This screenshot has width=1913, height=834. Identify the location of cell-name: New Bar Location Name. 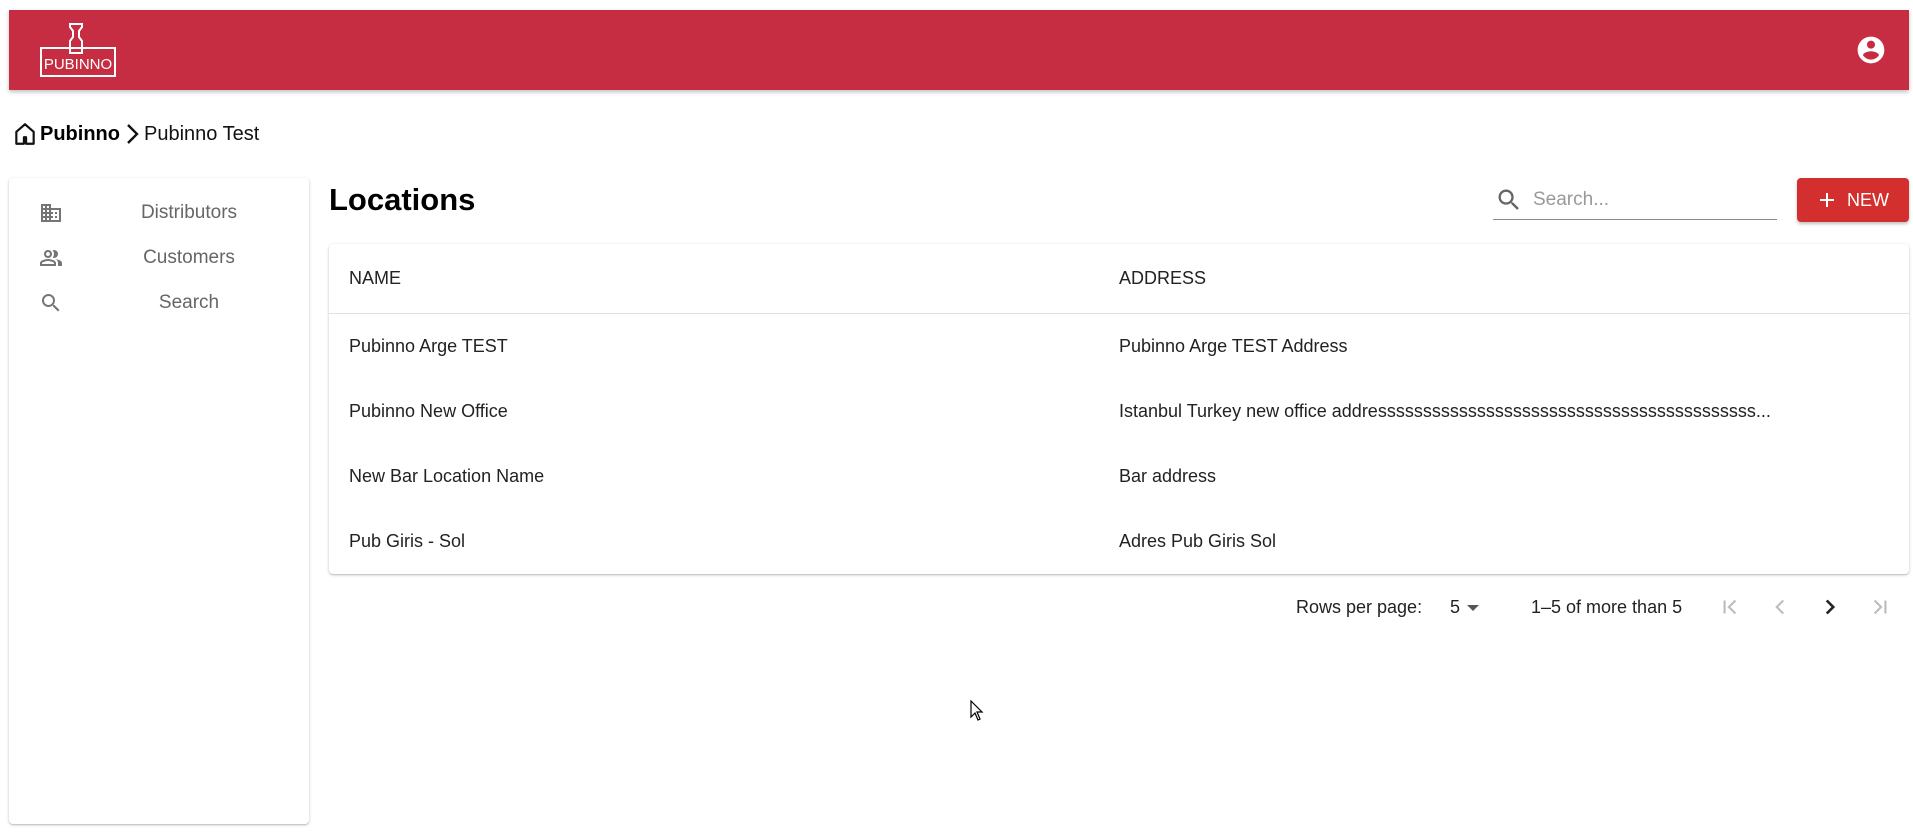
(447, 476).